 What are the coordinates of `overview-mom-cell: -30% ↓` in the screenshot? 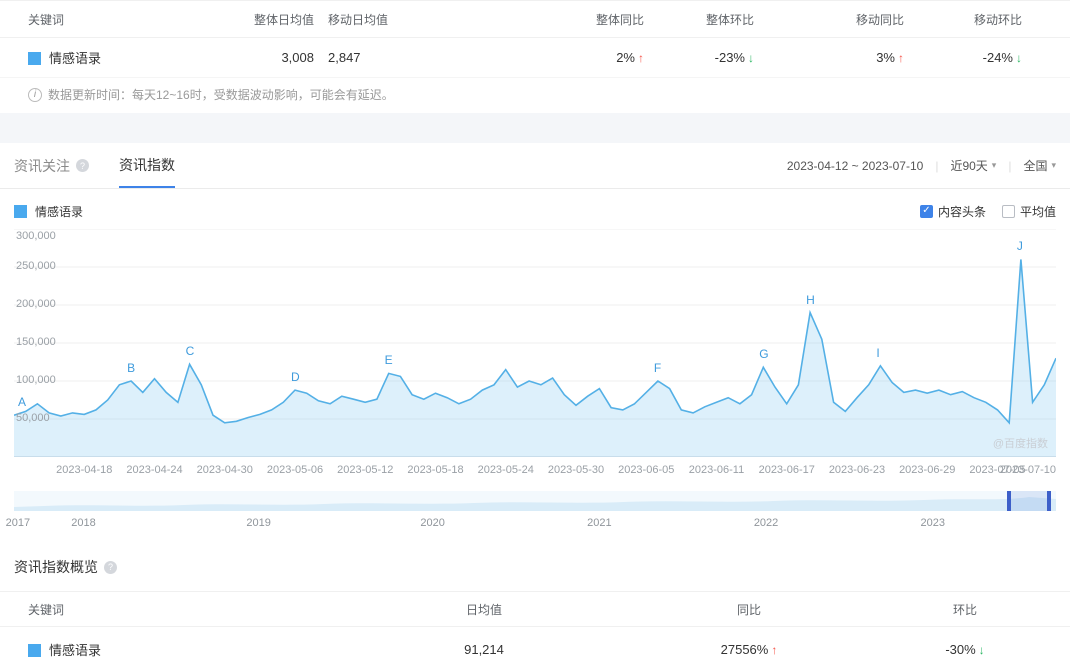 It's located at (965, 649).